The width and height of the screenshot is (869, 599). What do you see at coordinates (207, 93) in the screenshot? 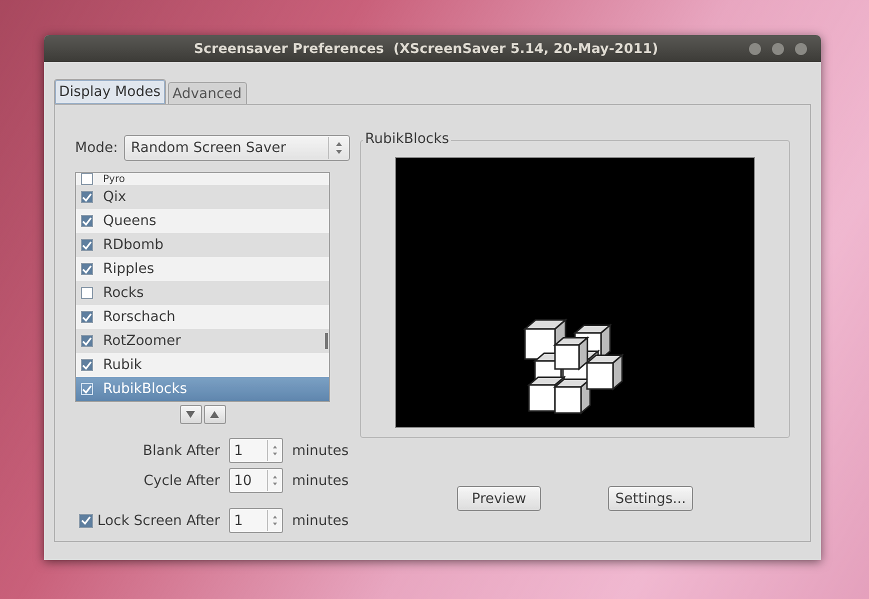
I see `tab: Advanced` at bounding box center [207, 93].